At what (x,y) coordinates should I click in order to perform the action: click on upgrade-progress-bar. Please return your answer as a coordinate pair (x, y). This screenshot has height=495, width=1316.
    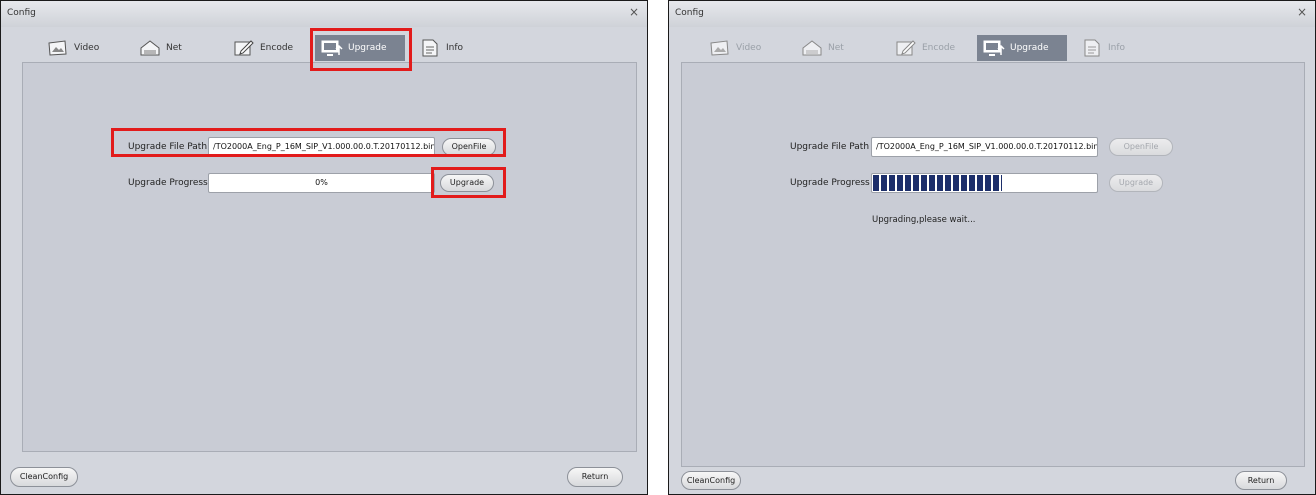
    Looking at the image, I should click on (984, 183).